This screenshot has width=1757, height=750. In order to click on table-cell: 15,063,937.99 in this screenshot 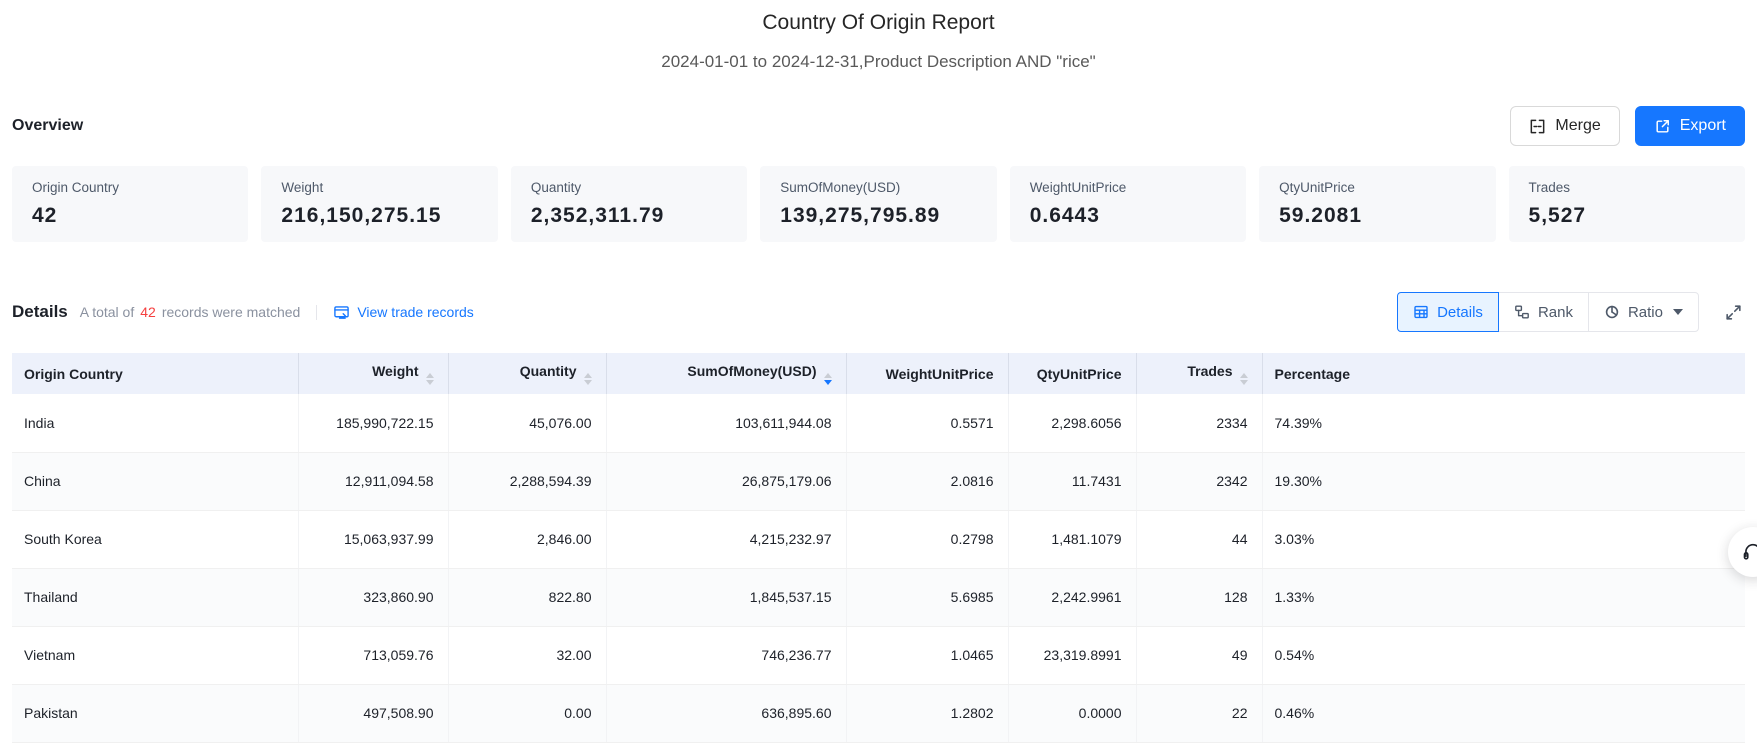, I will do `click(373, 539)`.